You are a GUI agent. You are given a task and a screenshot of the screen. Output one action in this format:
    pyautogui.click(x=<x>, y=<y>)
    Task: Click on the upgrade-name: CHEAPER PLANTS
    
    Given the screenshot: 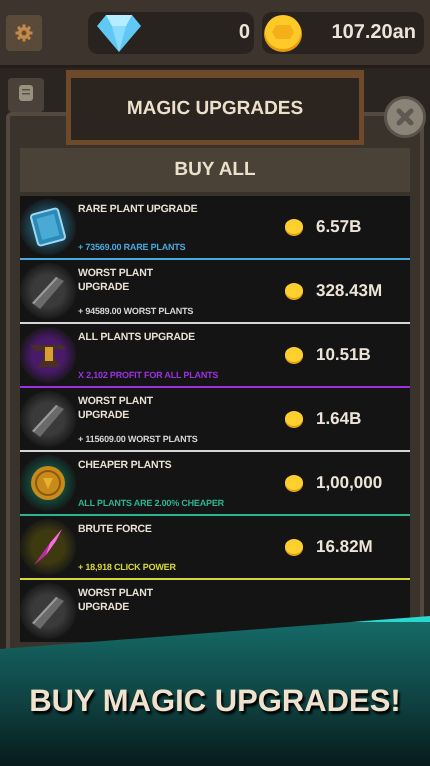 What is the action you would take?
    pyautogui.click(x=125, y=465)
    